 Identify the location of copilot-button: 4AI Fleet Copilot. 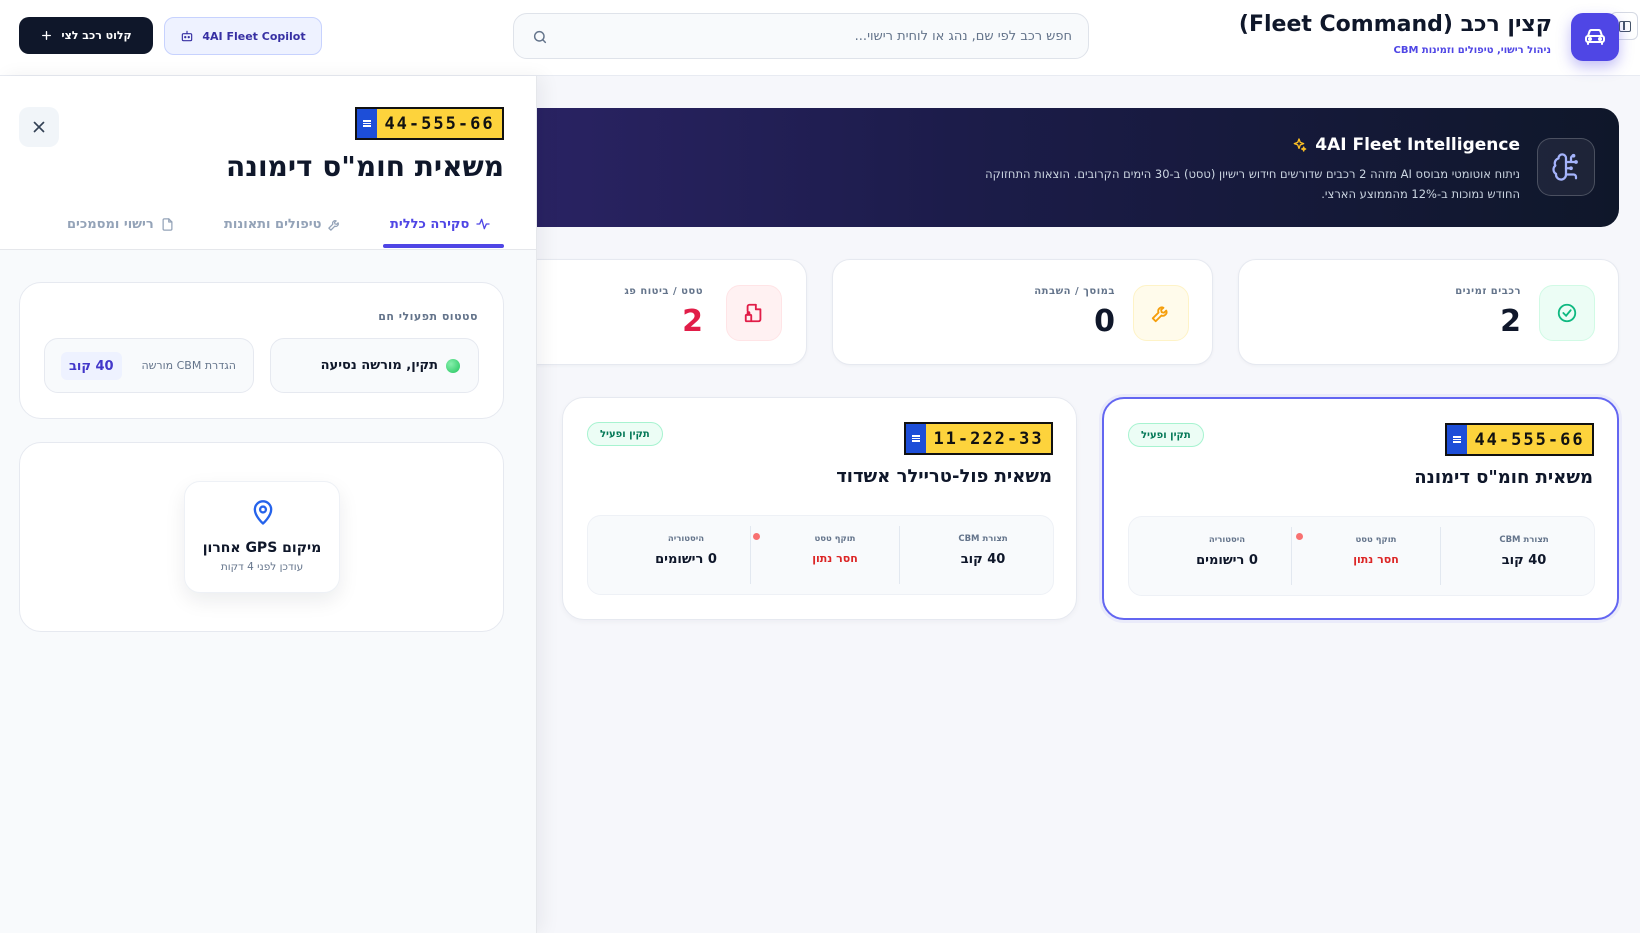
(243, 36).